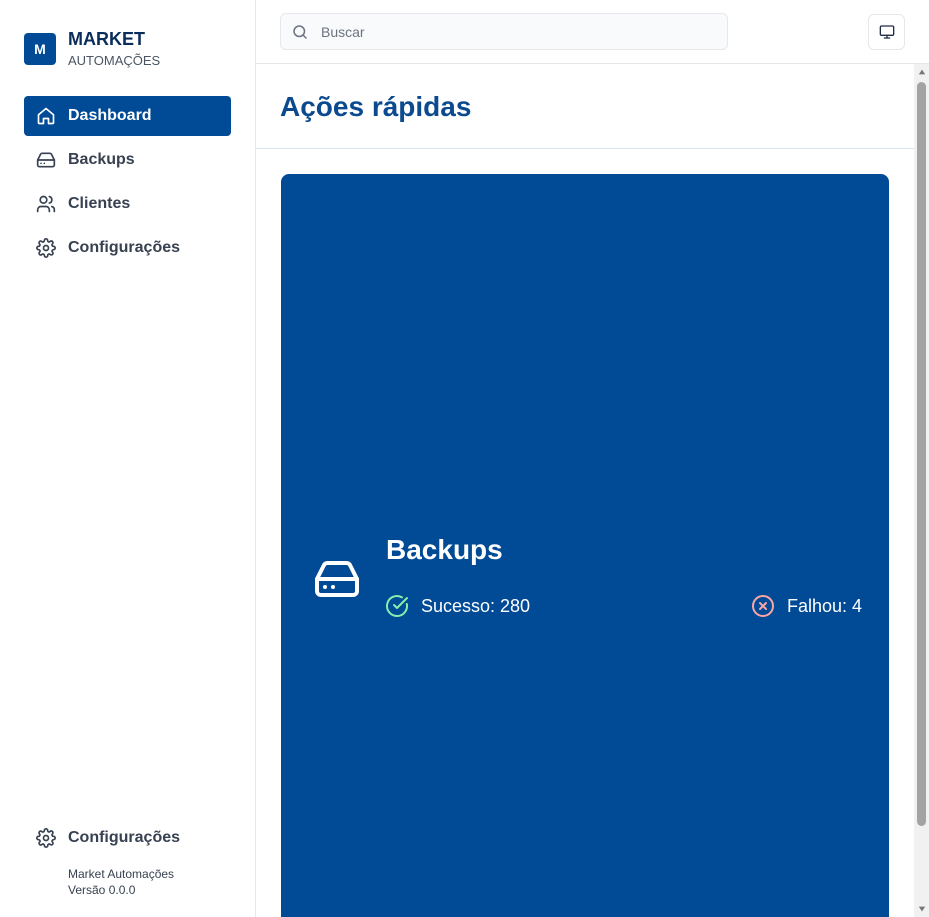 This screenshot has width=929, height=917. I want to click on success-stat: Sucesso: 280, so click(457, 606).